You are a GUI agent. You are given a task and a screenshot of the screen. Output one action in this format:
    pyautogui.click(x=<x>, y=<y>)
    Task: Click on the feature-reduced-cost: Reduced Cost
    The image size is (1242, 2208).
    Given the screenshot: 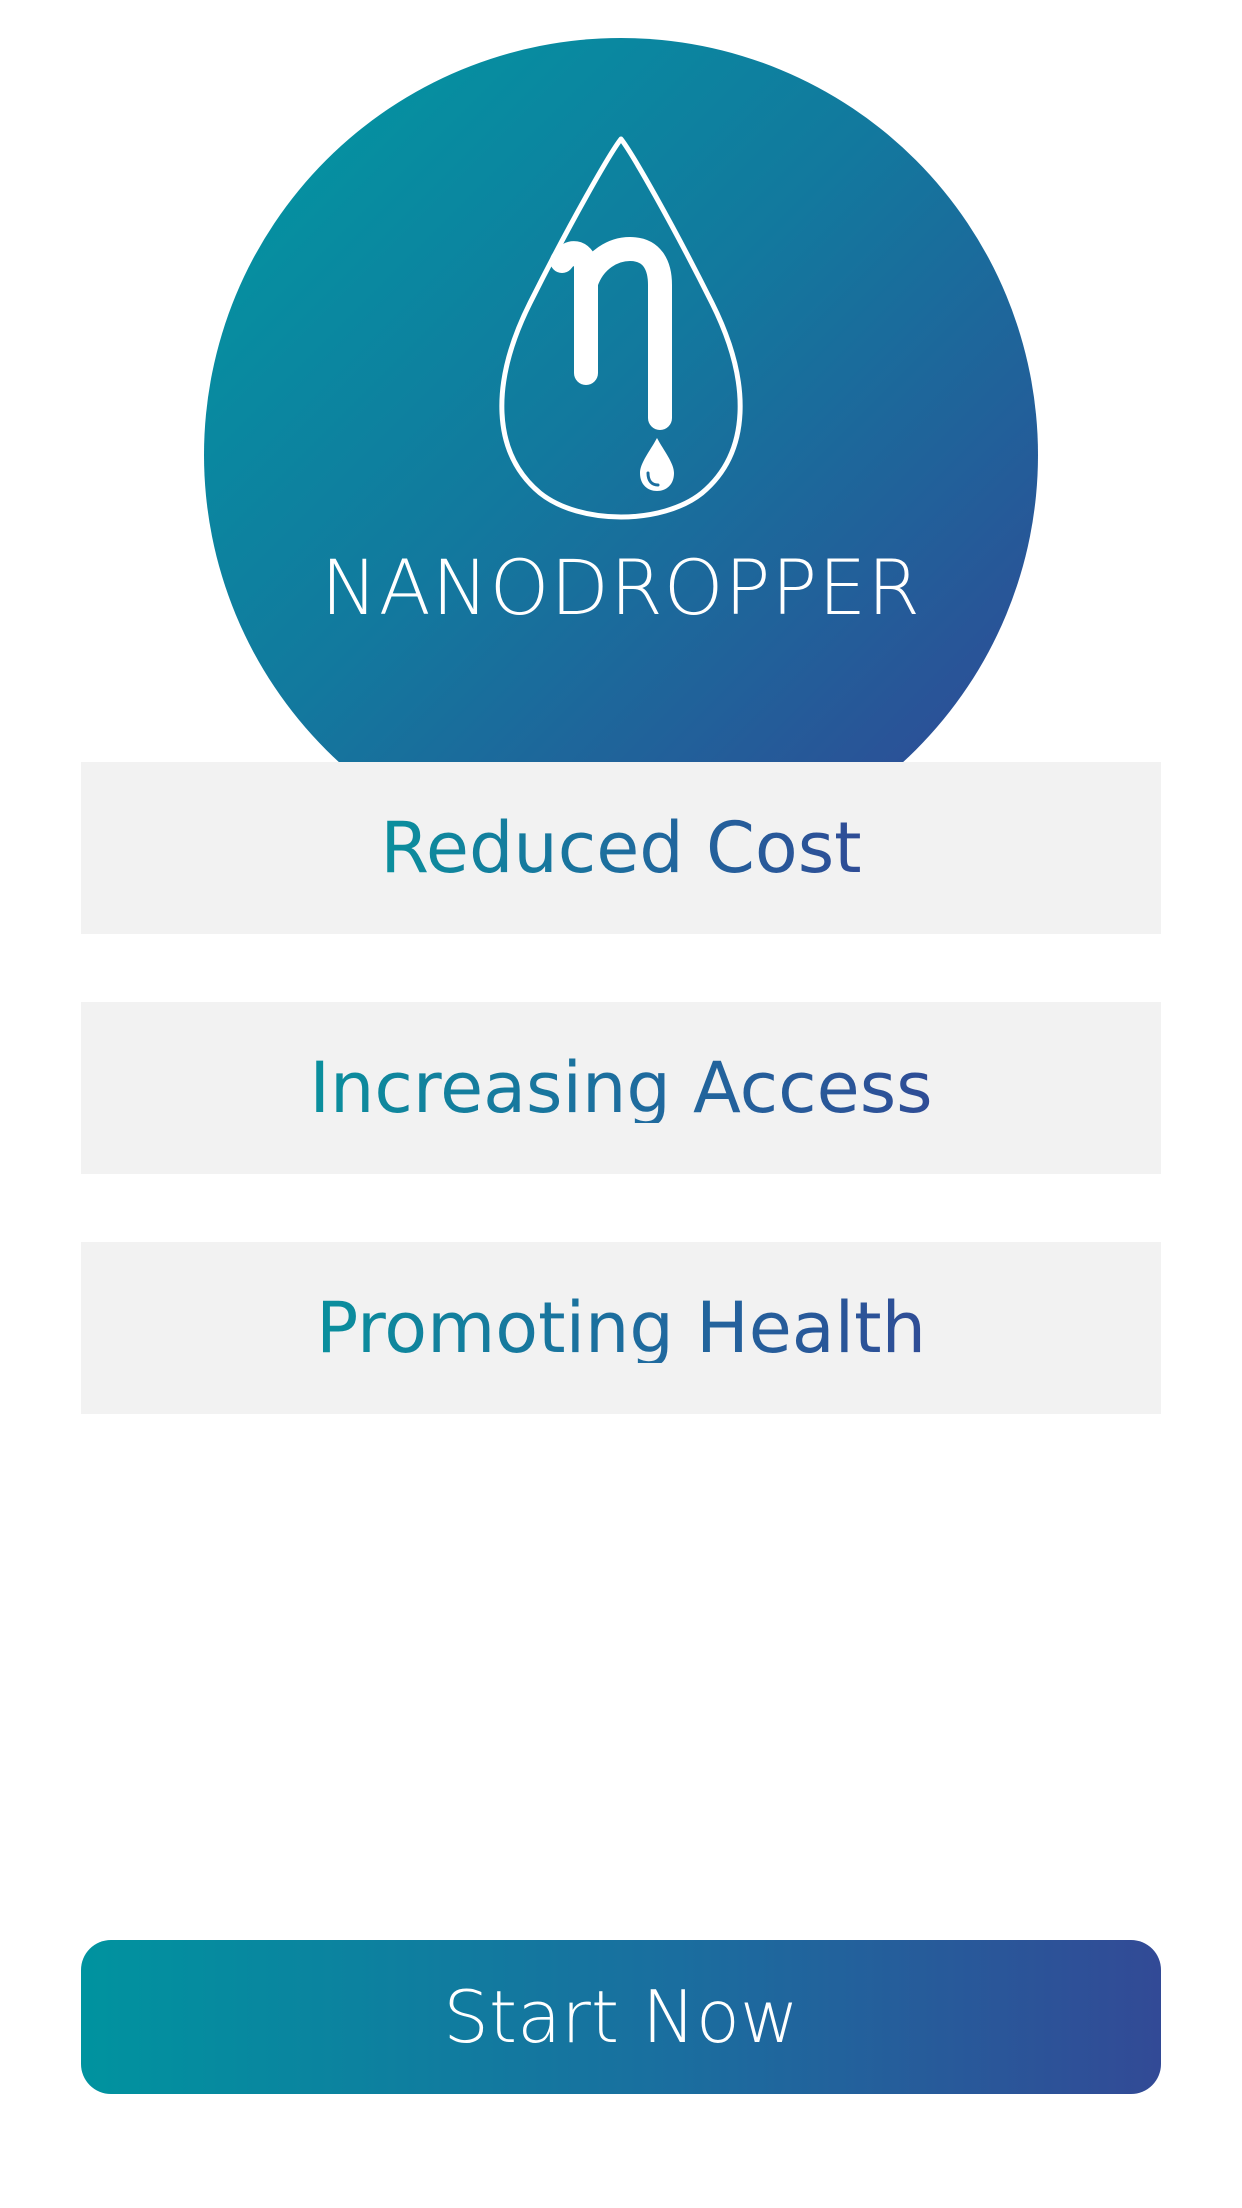 What is the action you would take?
    pyautogui.click(x=621, y=848)
    